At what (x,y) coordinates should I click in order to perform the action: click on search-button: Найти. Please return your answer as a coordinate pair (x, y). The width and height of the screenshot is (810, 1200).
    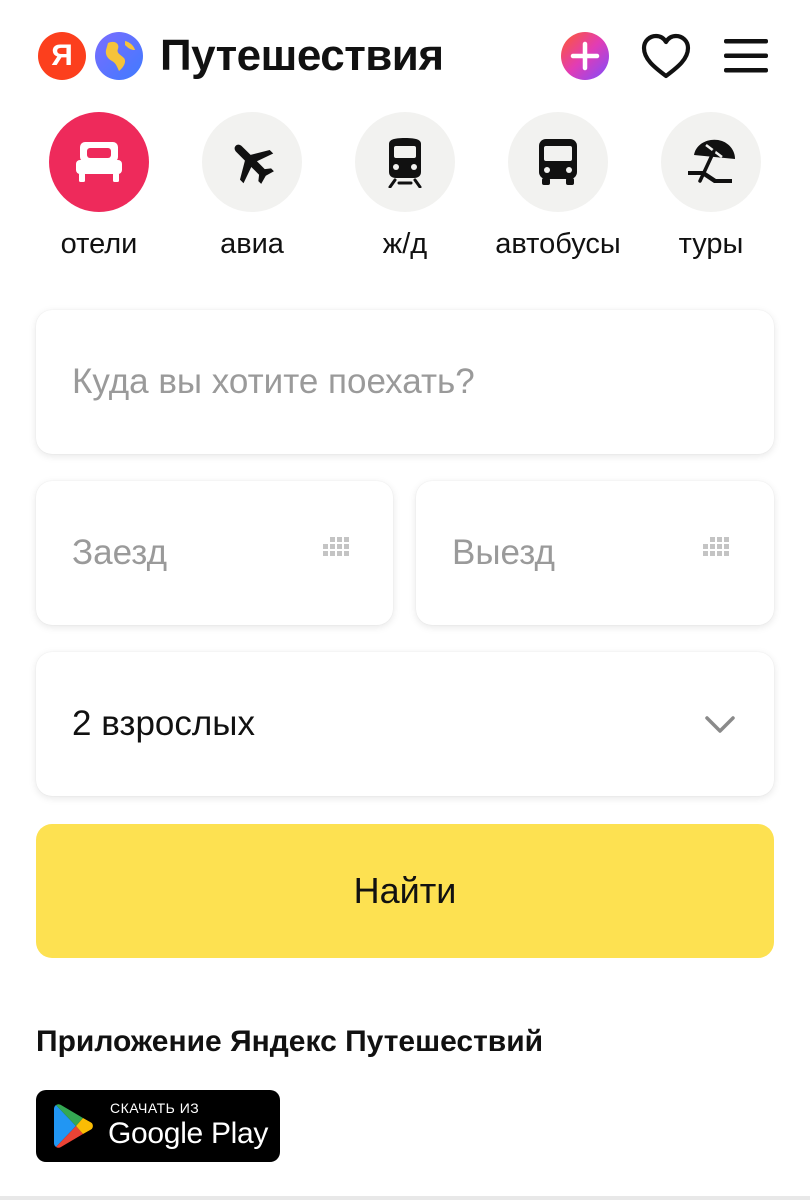
    Looking at the image, I should click on (405, 891).